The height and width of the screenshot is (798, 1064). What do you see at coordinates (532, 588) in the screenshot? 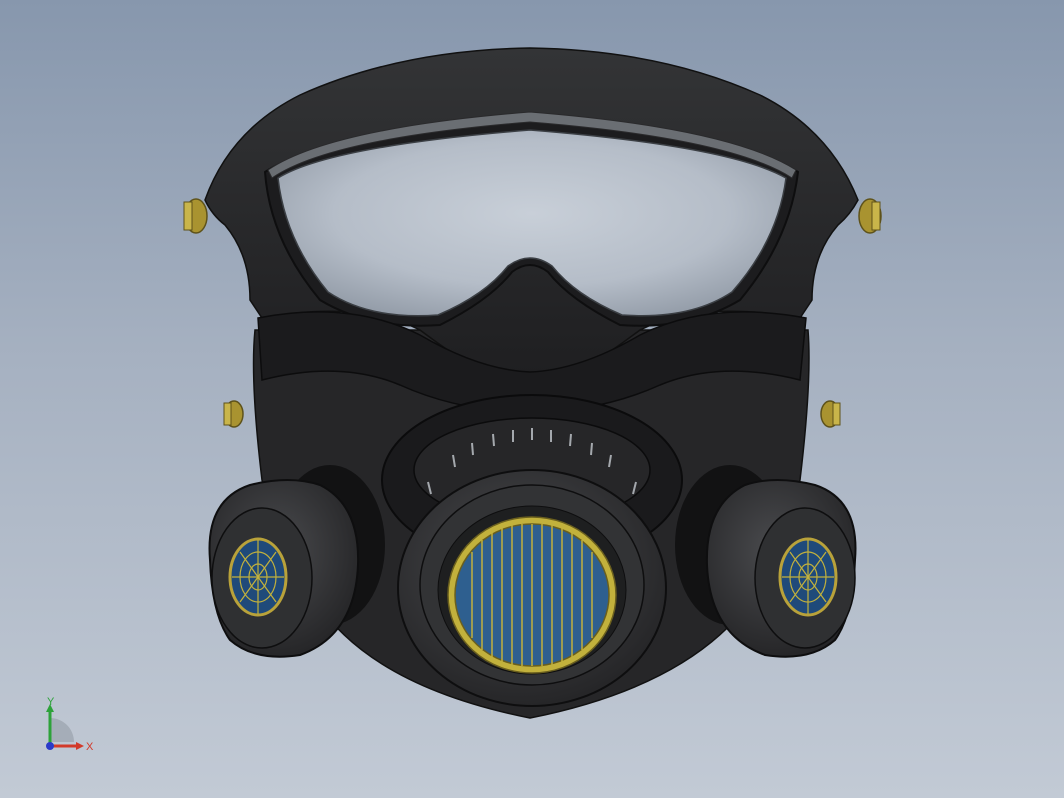
I see `filter-cartridge-center` at bounding box center [532, 588].